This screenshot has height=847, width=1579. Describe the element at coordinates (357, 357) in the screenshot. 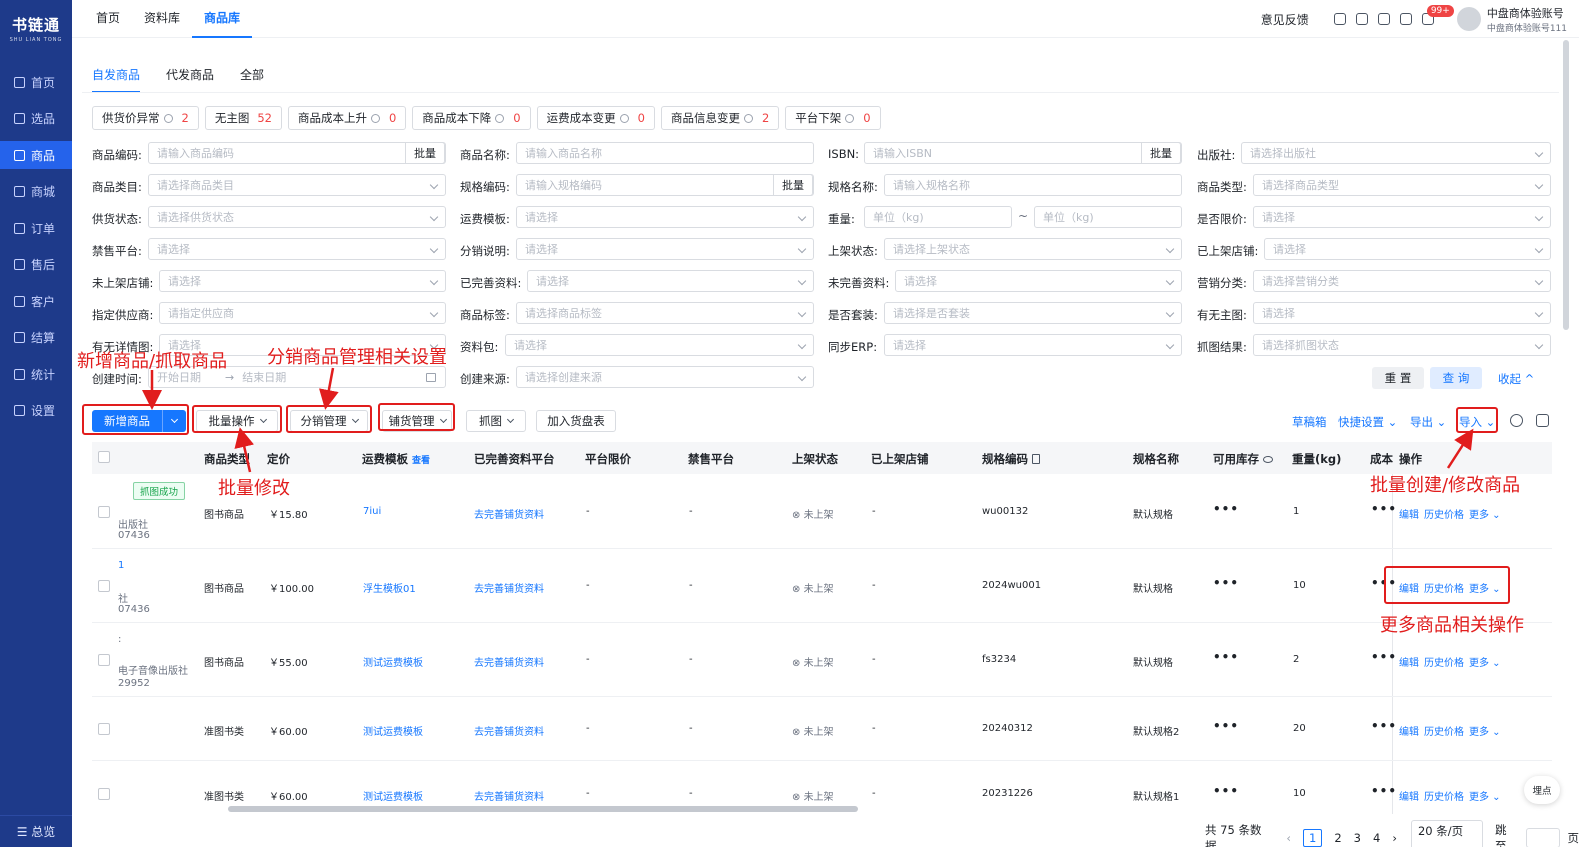

I see `annotation-distribution: 分销商品管理相关设置` at that location.